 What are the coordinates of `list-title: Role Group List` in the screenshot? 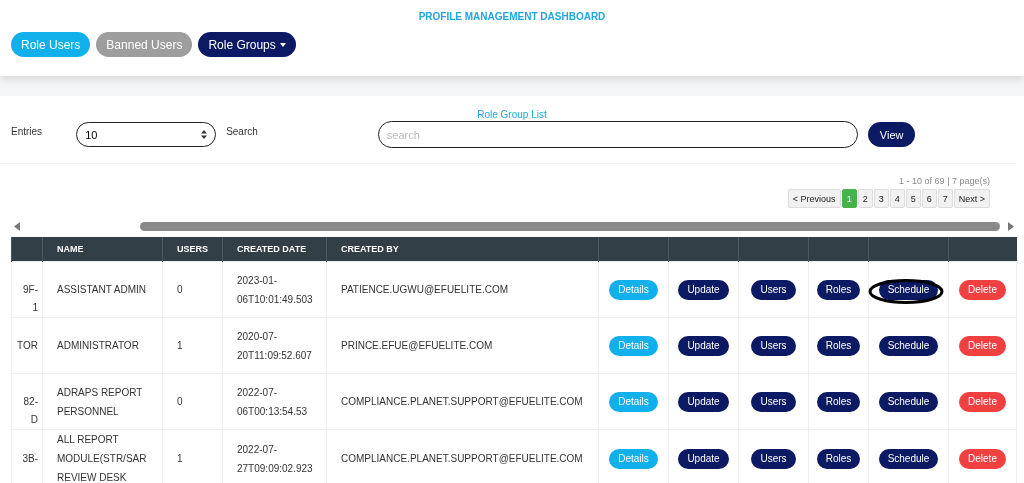 It's located at (512, 114).